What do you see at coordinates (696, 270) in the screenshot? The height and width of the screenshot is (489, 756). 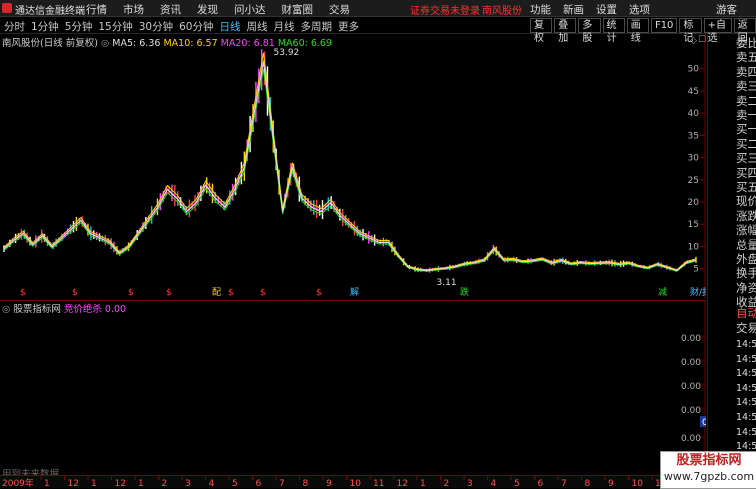 I see `y-tick-label: 5` at bounding box center [696, 270].